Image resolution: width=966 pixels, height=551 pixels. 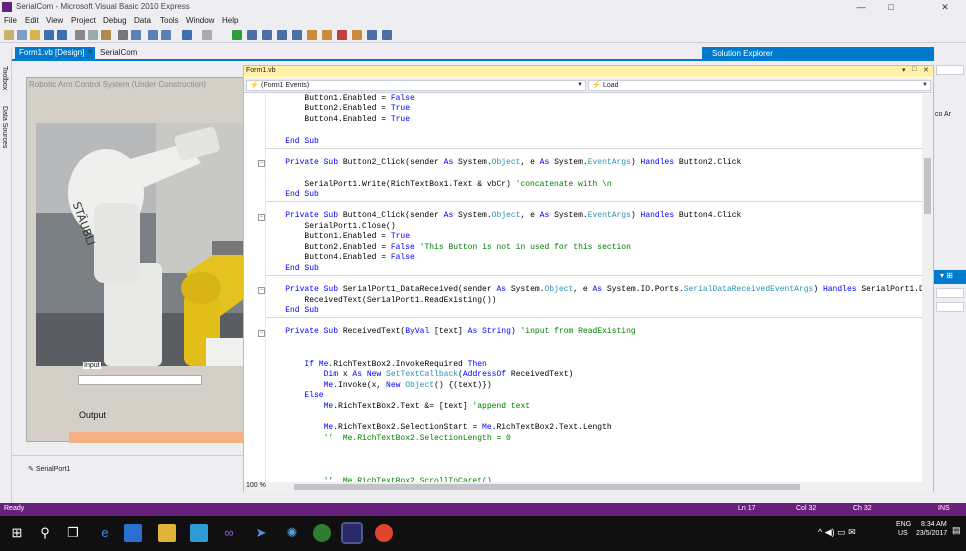 I want to click on step-into-icon, so click(x=282, y=35).